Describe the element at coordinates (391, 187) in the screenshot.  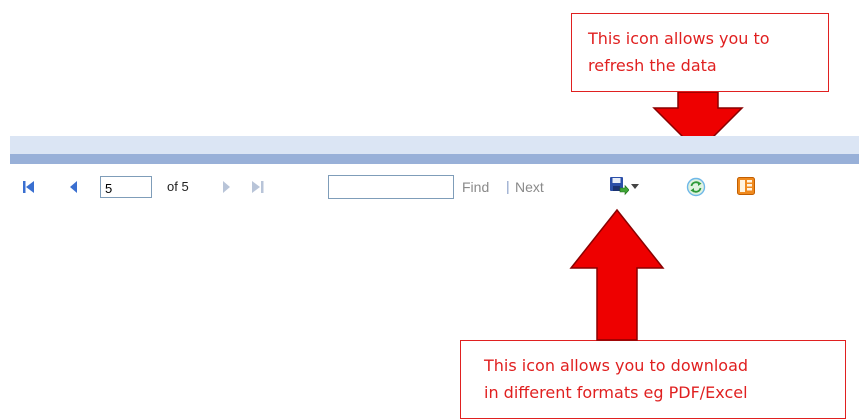
I see `find-text-input` at that location.